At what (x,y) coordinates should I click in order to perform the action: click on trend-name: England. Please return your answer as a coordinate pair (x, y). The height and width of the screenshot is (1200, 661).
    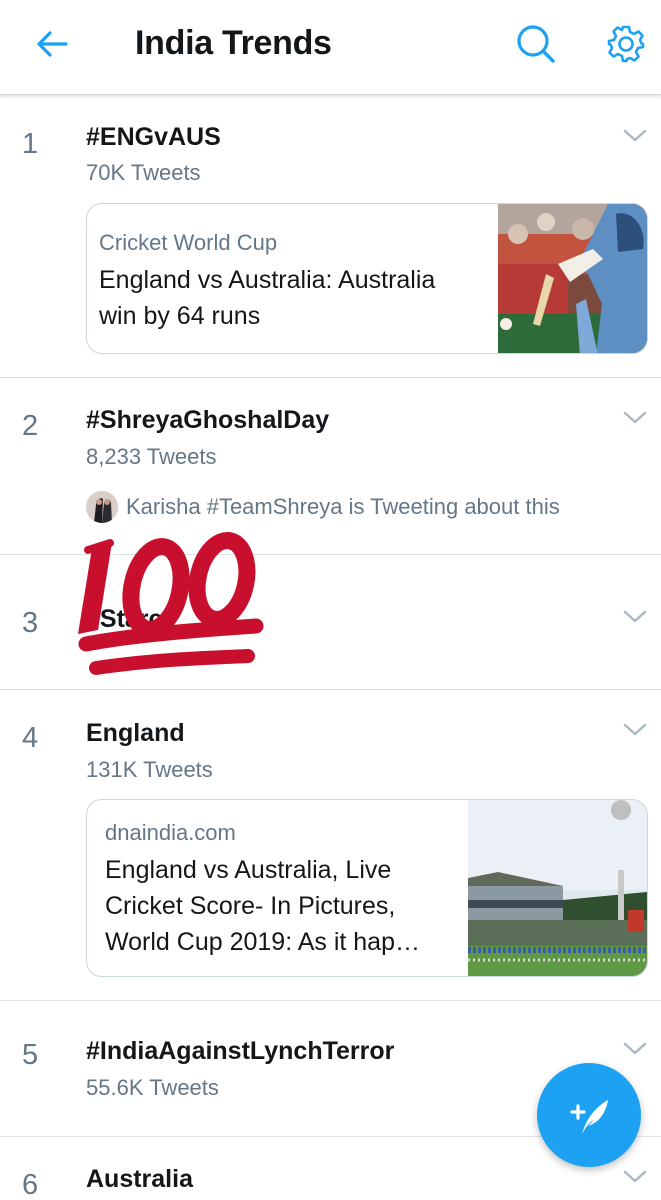
    Looking at the image, I should click on (135, 733).